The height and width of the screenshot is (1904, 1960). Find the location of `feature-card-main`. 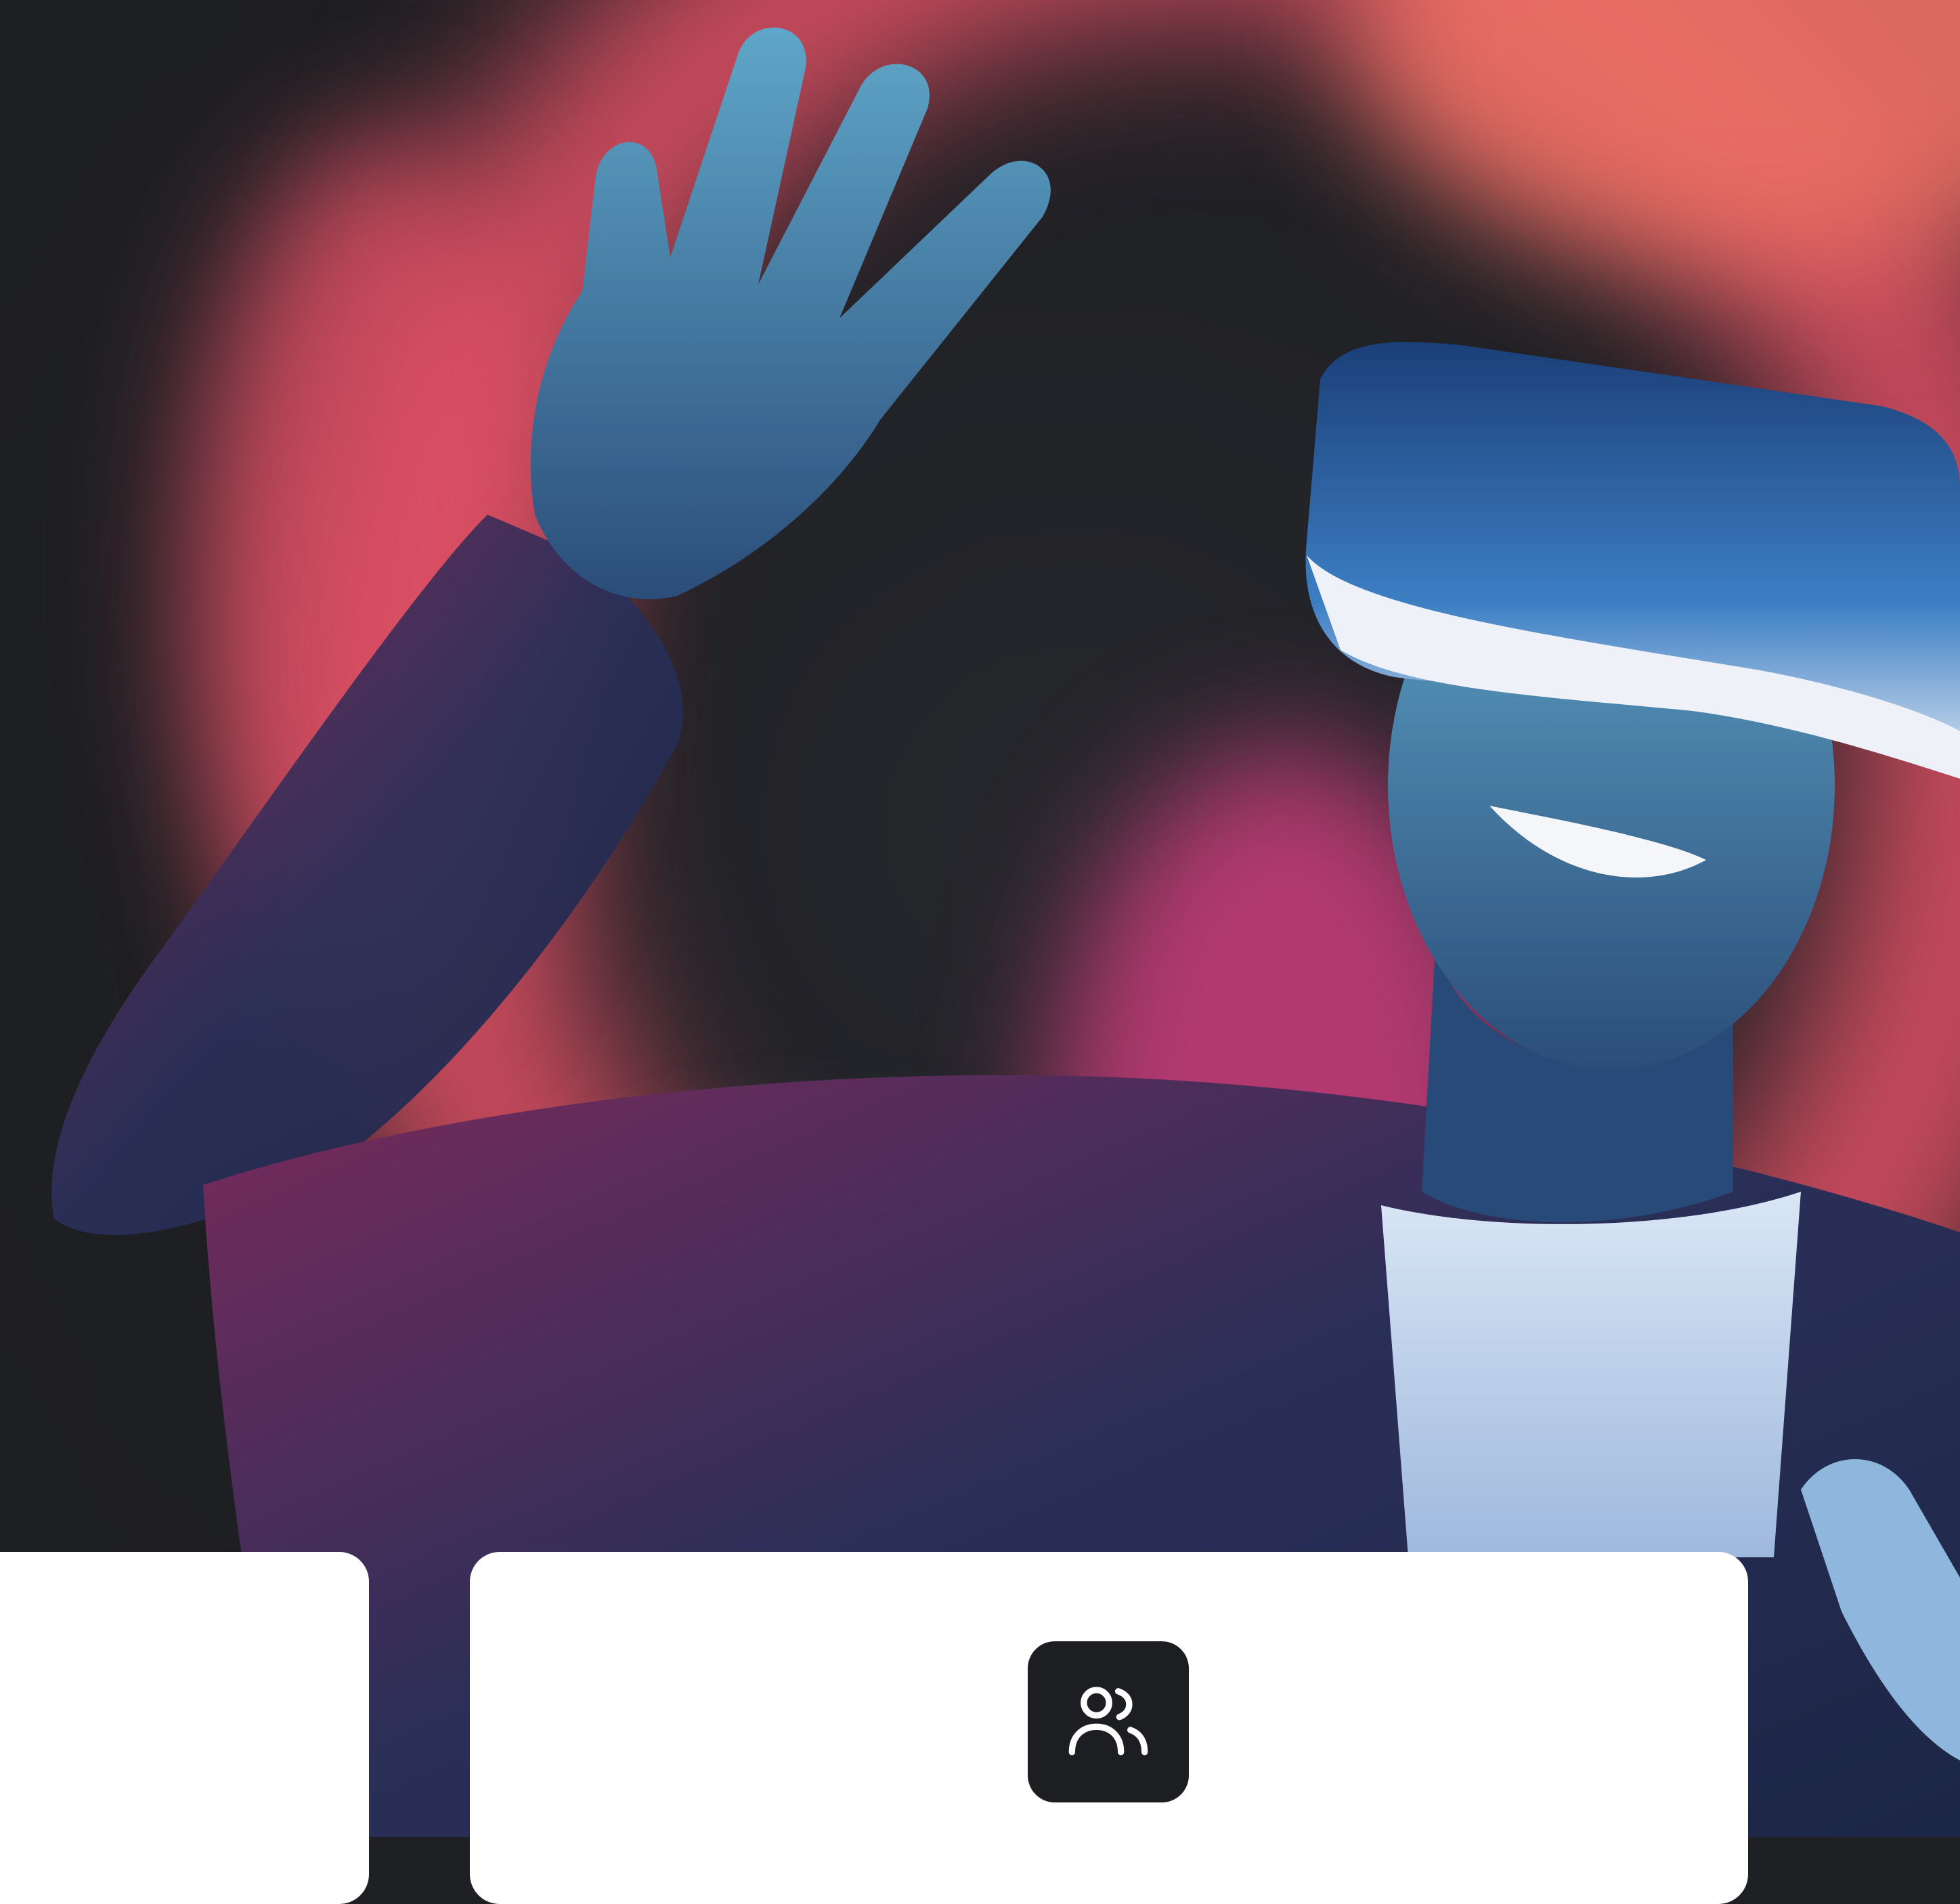

feature-card-main is located at coordinates (1109, 1728).